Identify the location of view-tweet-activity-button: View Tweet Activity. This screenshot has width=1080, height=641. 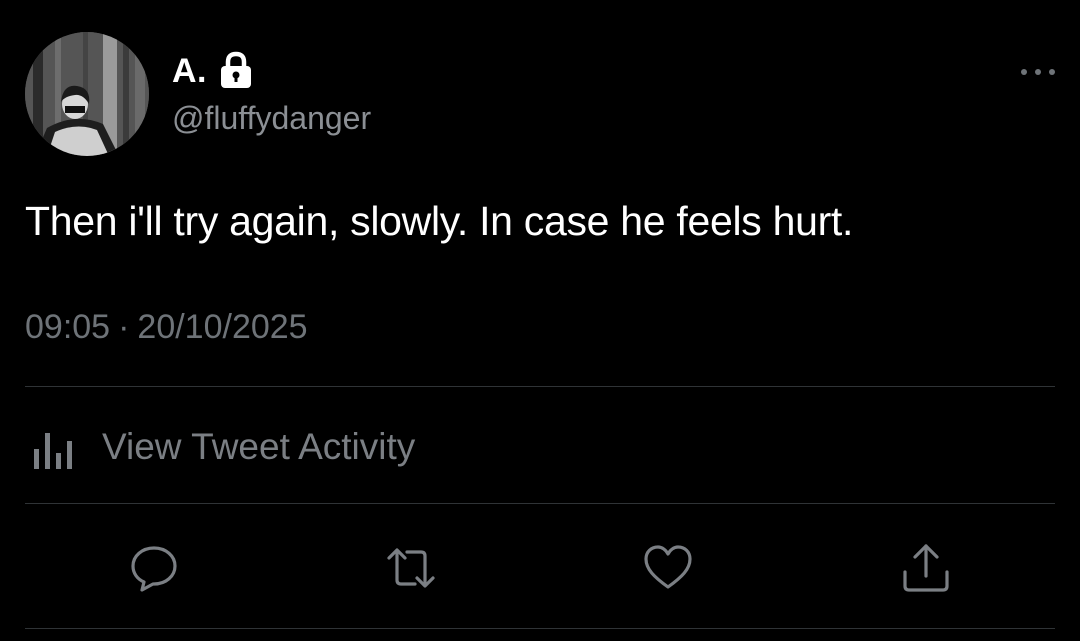
(222, 447).